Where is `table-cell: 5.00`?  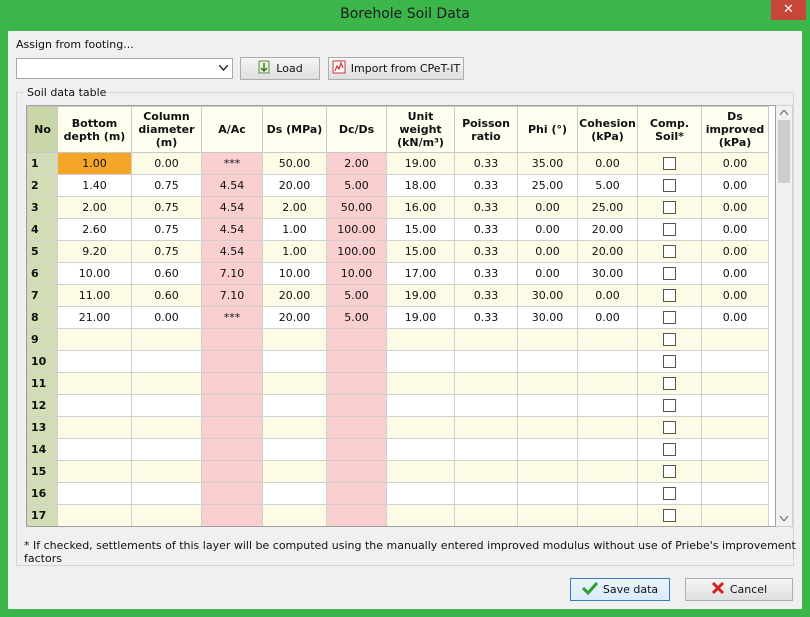 table-cell: 5.00 is located at coordinates (356, 317).